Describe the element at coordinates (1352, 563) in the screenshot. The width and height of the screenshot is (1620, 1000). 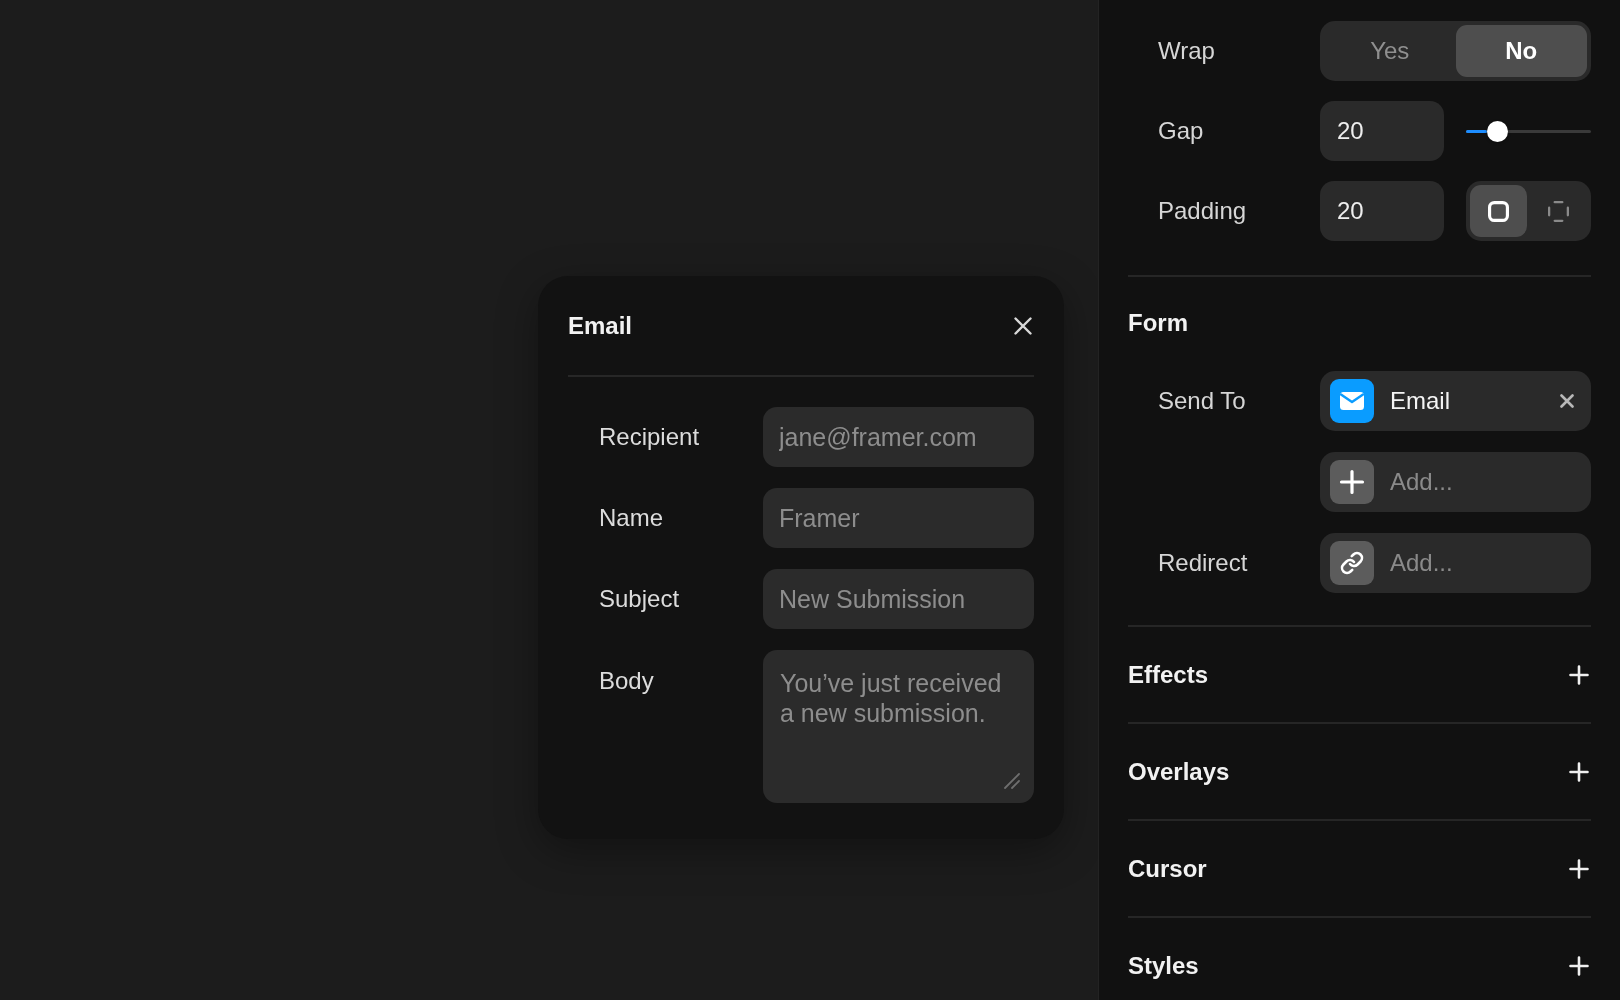
I see `link-icon` at that location.